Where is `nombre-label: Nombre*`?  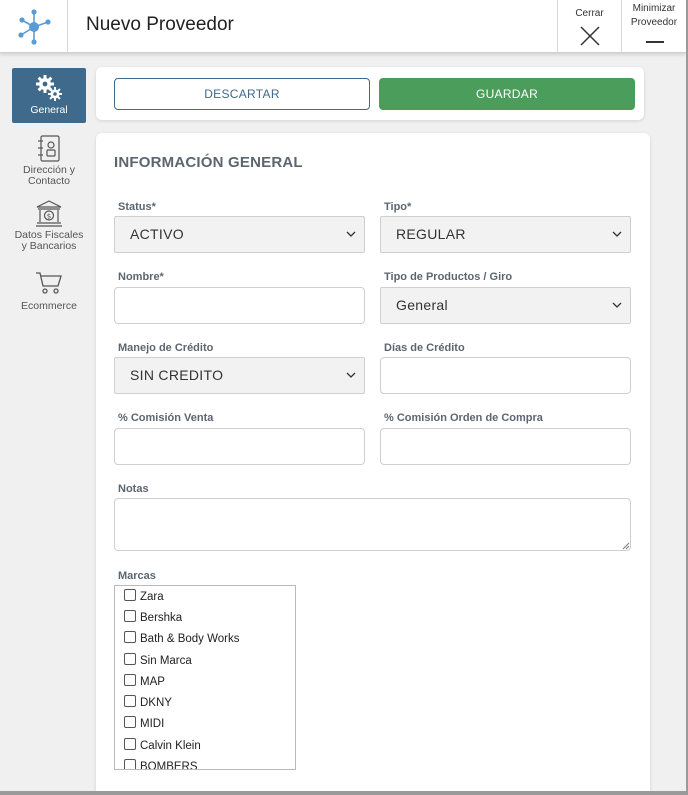 nombre-label: Nombre* is located at coordinates (141, 277).